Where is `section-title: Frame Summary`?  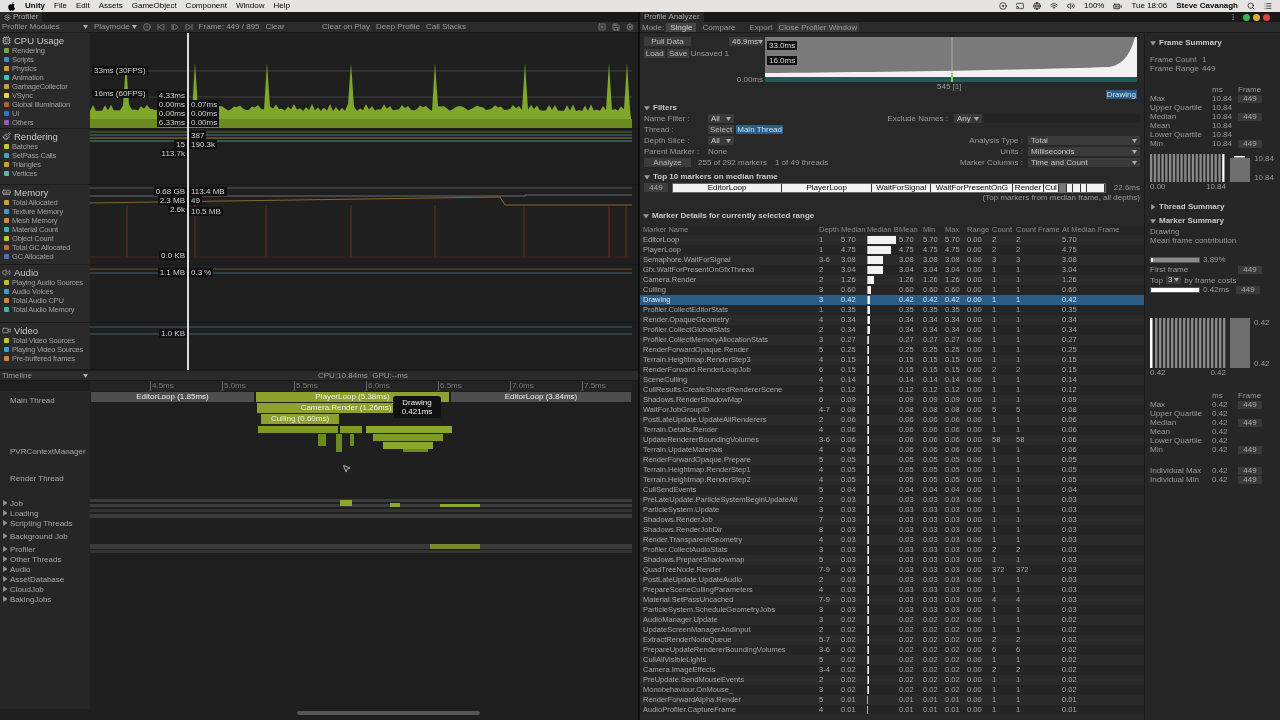
section-title: Frame Summary is located at coordinates (1190, 43).